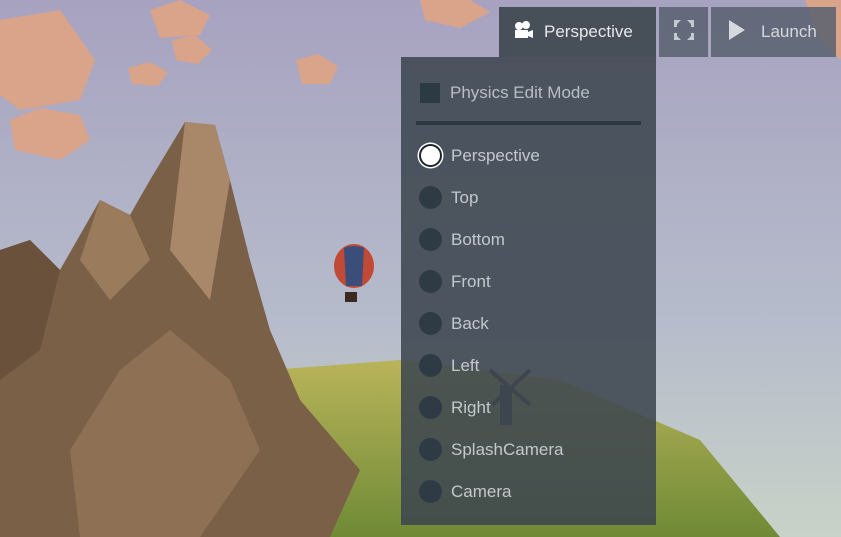  What do you see at coordinates (465, 365) in the screenshot?
I see `camera-option-left-label: Left` at bounding box center [465, 365].